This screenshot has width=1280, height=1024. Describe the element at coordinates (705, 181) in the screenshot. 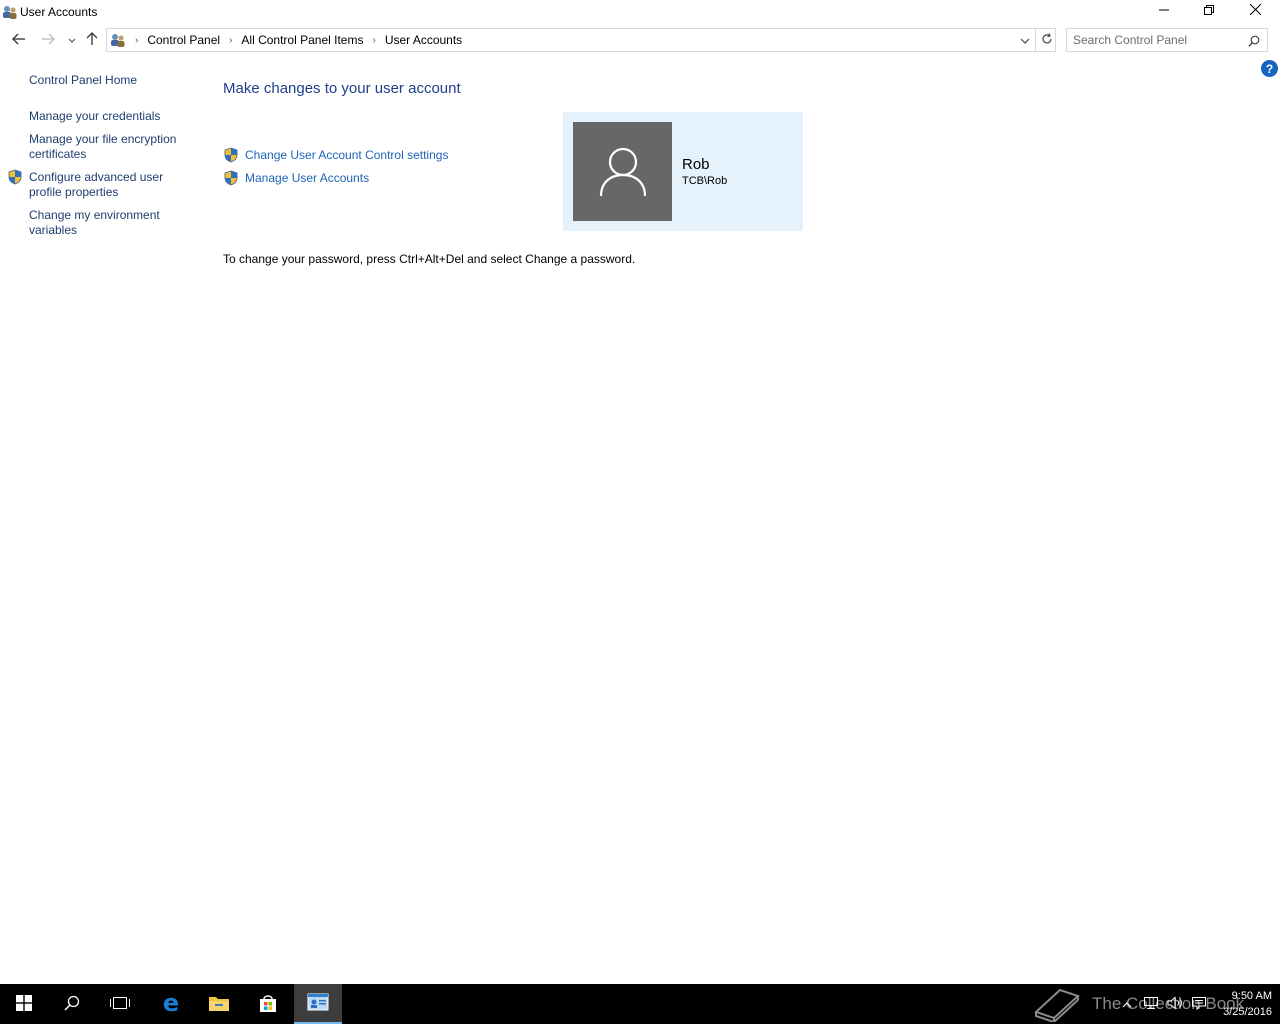

I see `user-account-id: TCB\Rob` at that location.